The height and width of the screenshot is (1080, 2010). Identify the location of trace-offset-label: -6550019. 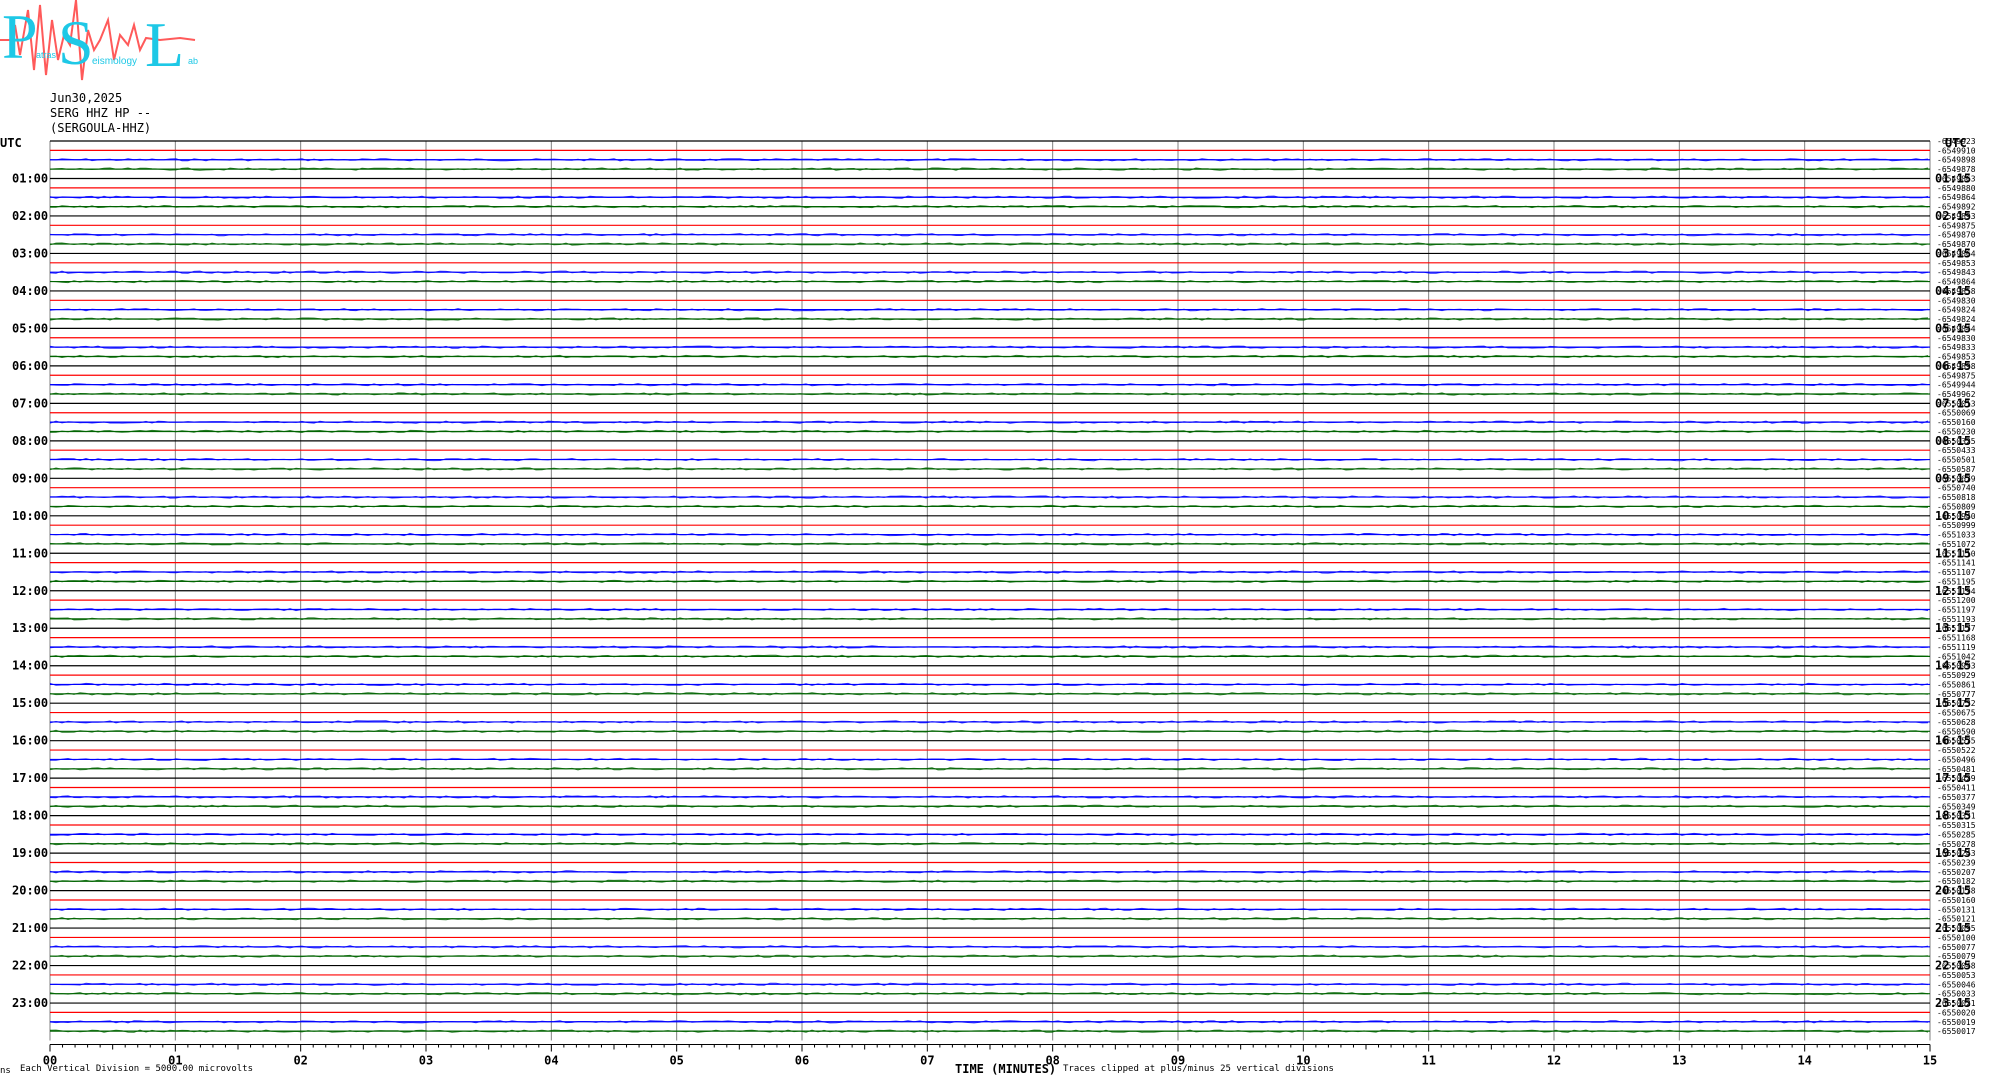
(1956, 1022).